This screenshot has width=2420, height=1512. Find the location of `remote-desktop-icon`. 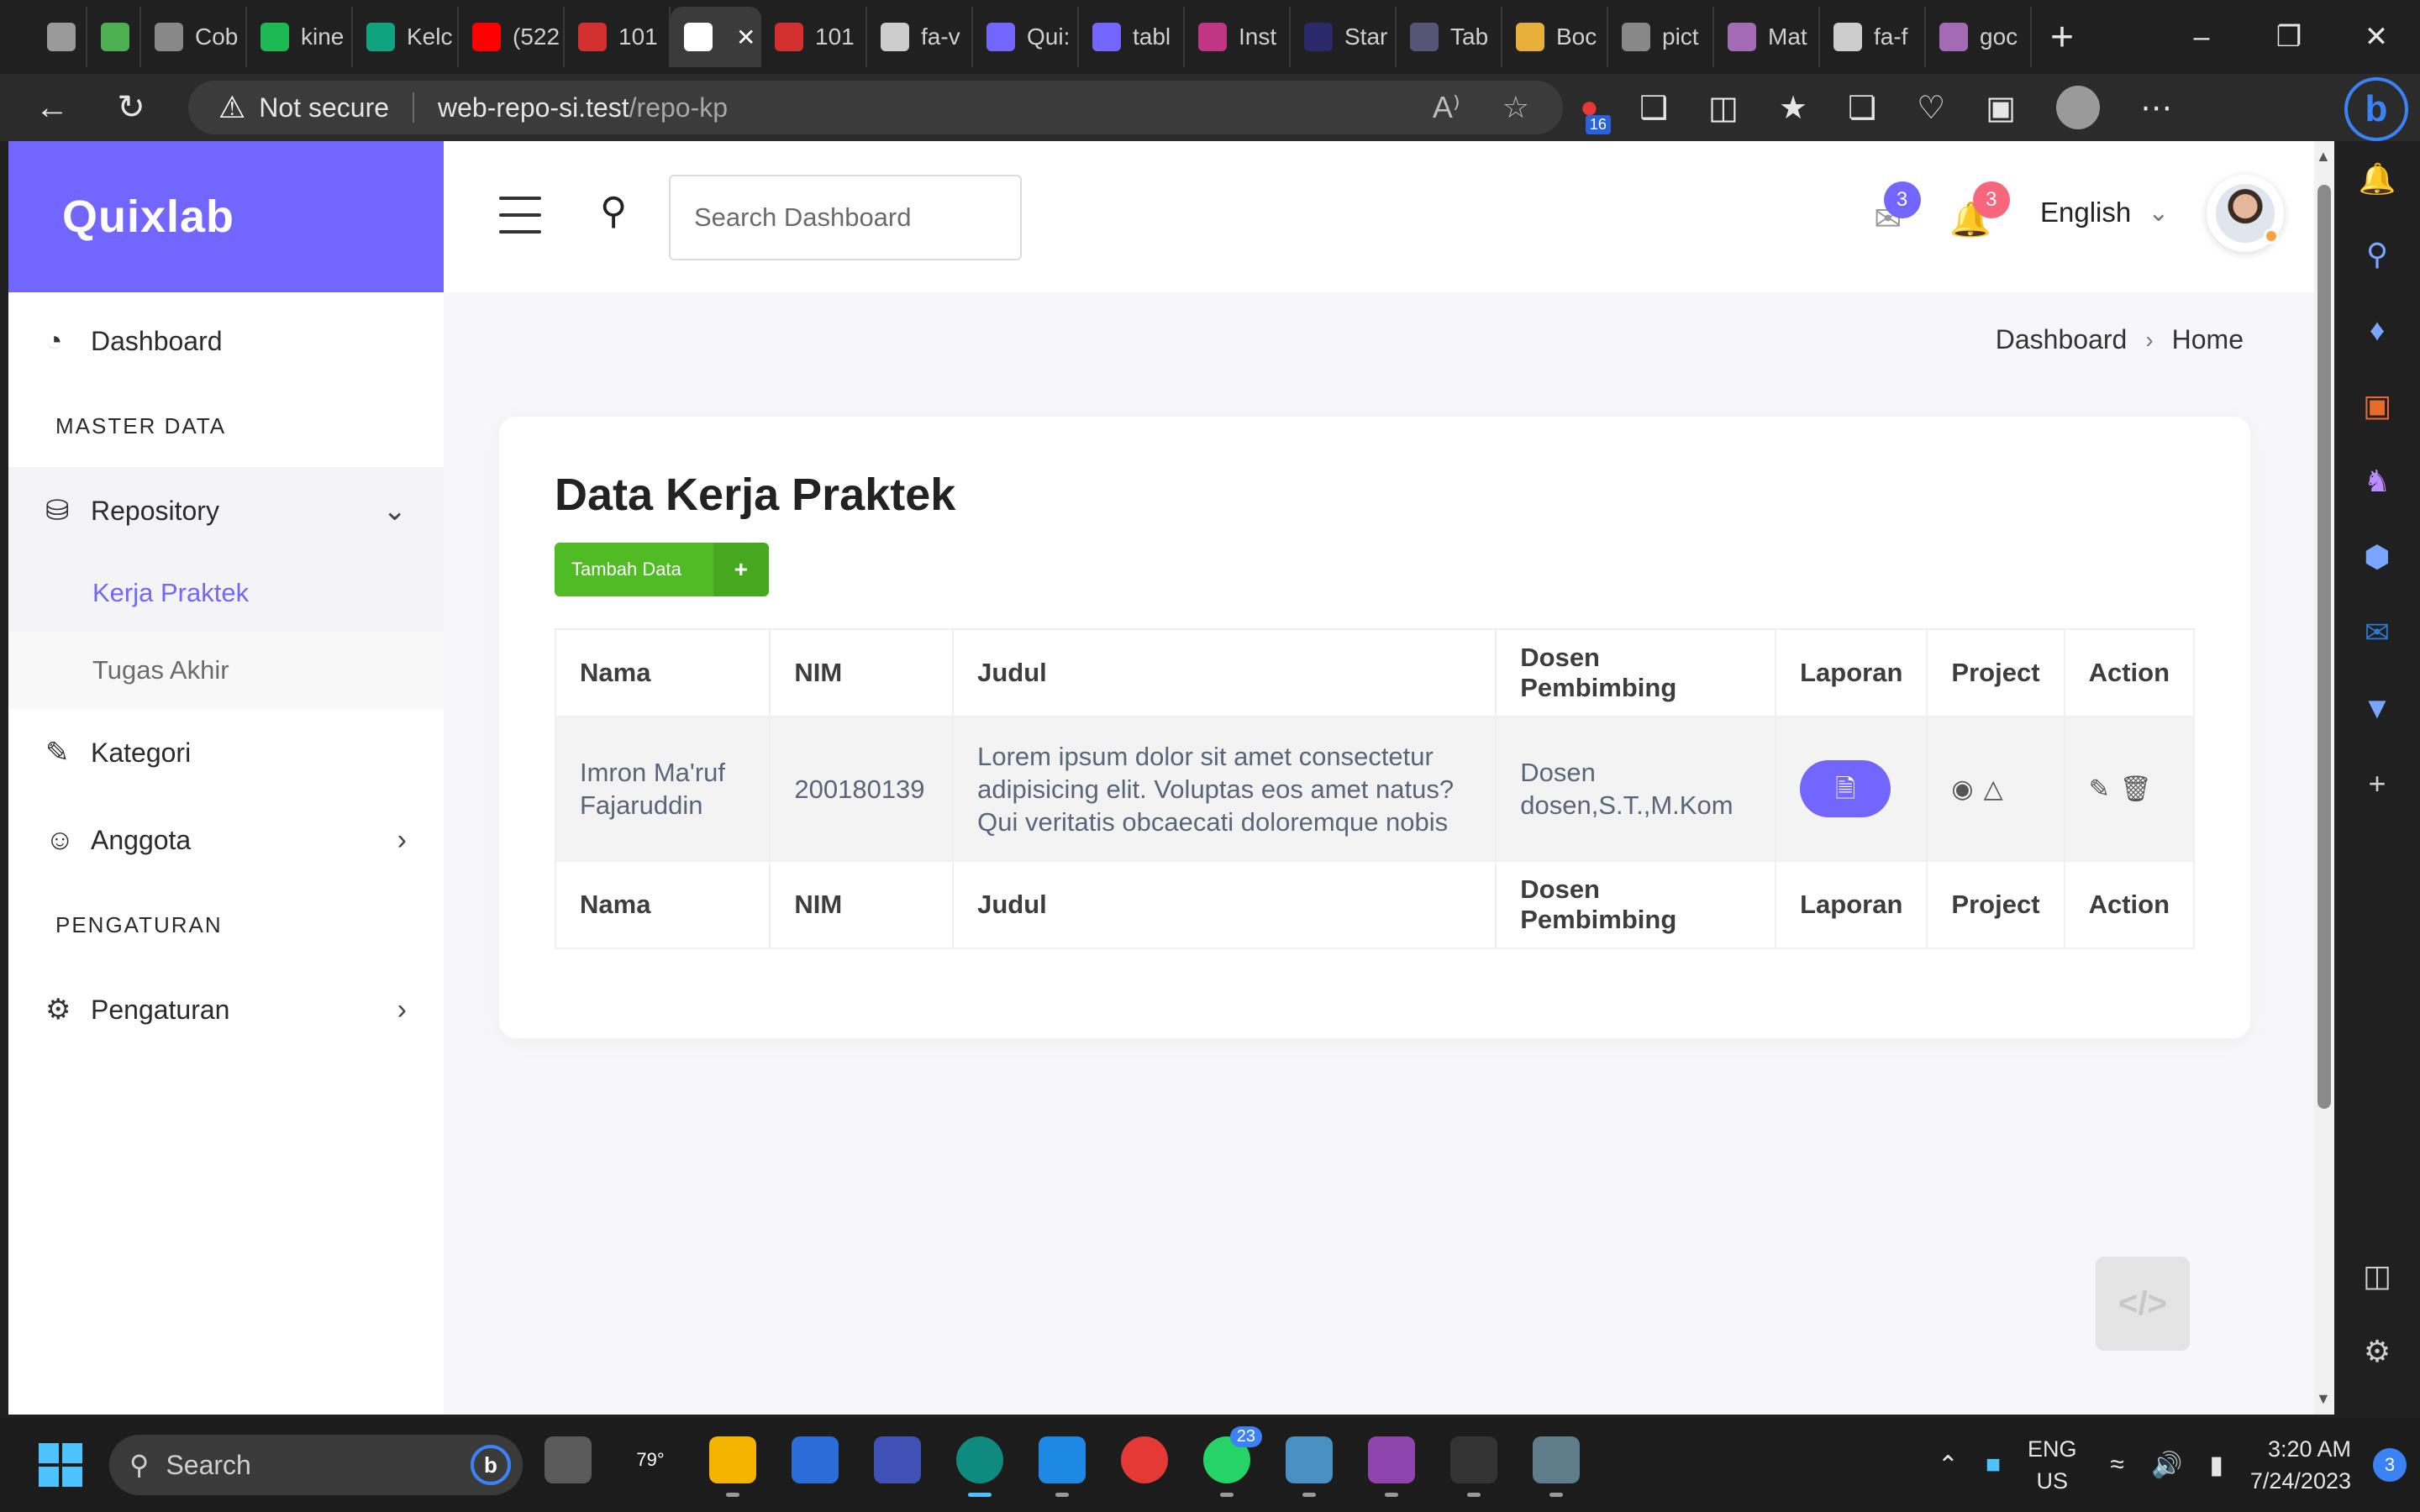

remote-desktop-icon is located at coordinates (1309, 1466).